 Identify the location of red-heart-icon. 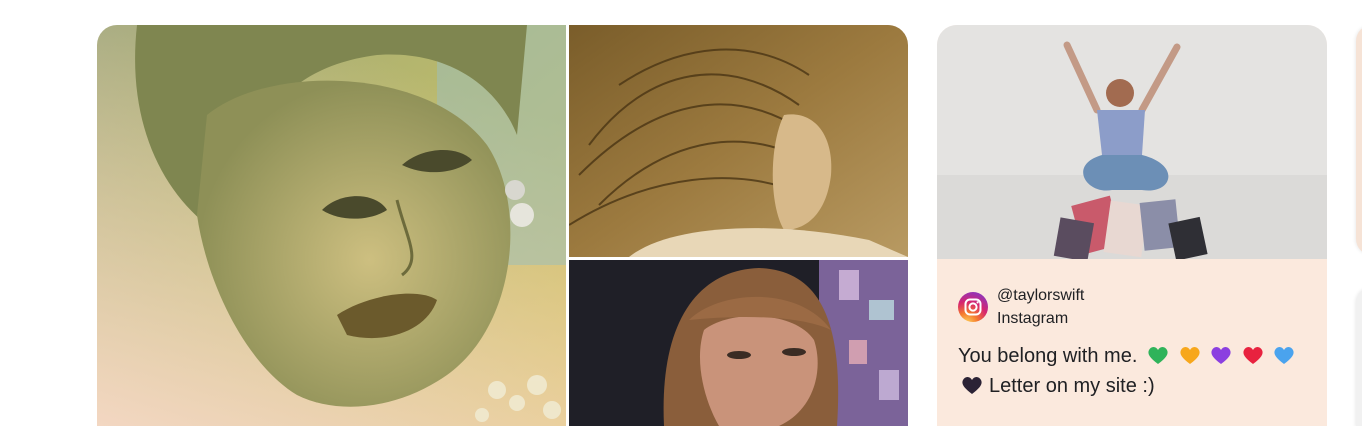
(1253, 355).